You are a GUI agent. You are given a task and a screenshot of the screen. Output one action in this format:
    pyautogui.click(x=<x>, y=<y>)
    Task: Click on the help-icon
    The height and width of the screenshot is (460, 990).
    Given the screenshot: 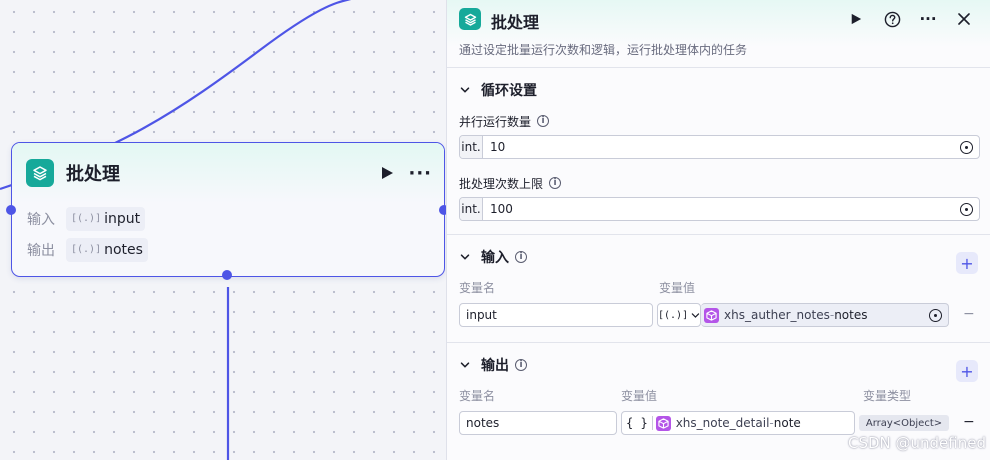 What is the action you would take?
    pyautogui.click(x=892, y=19)
    